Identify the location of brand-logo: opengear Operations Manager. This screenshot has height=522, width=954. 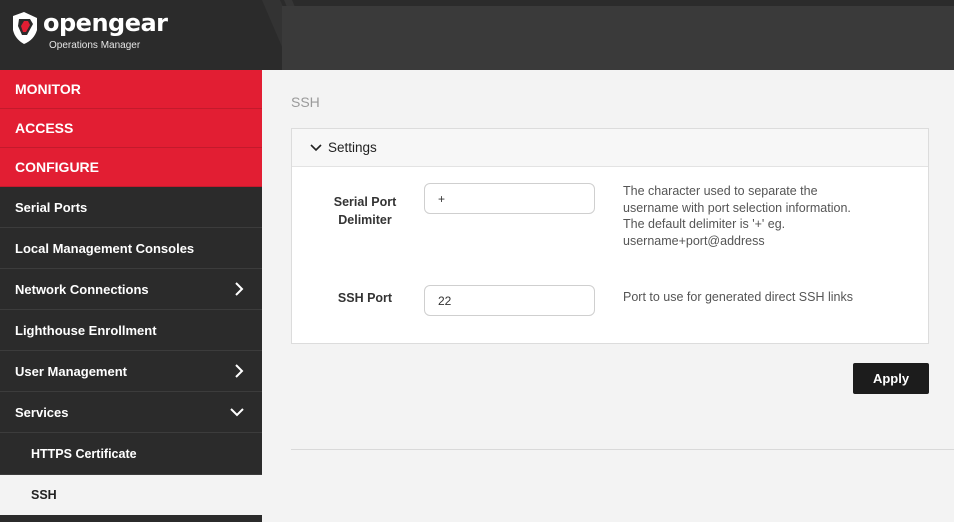
(131, 35).